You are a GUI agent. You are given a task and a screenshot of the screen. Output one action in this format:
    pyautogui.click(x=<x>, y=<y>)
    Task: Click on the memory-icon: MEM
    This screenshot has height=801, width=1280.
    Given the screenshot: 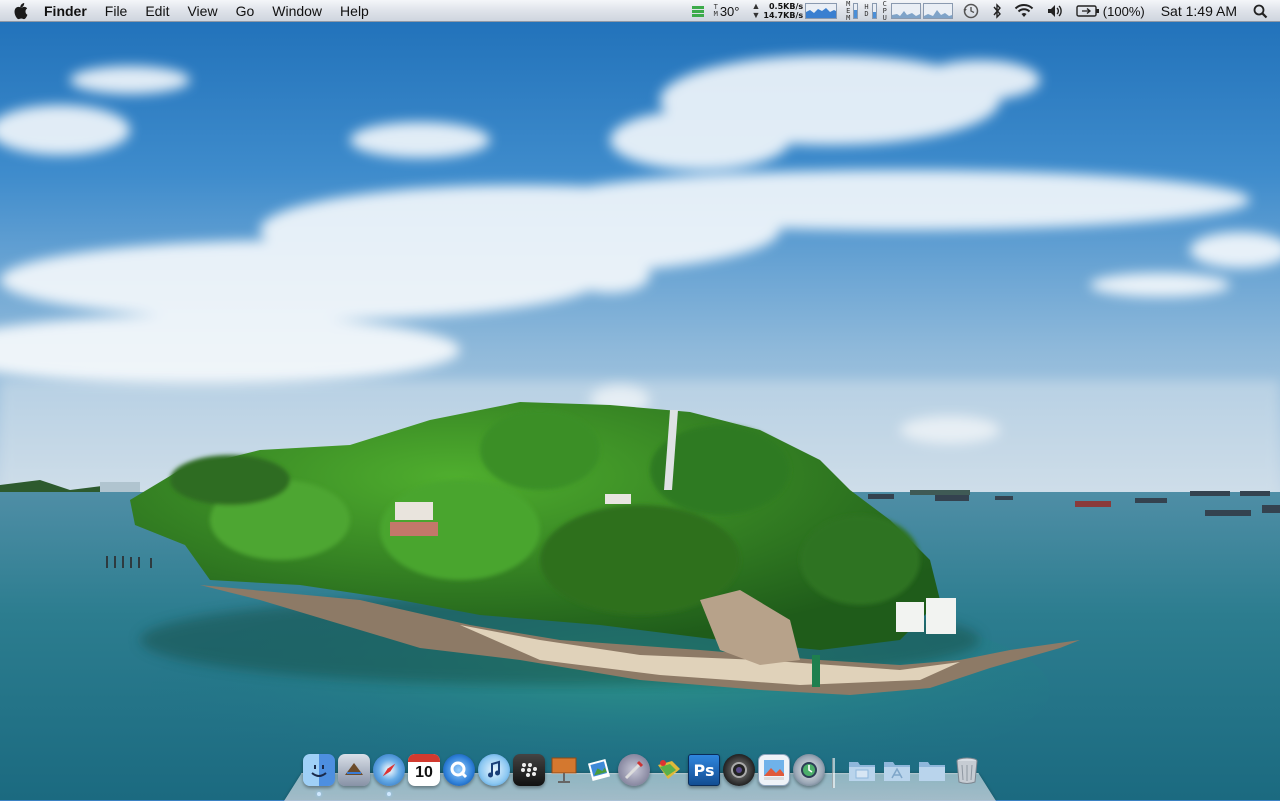 What is the action you would take?
    pyautogui.click(x=848, y=11)
    